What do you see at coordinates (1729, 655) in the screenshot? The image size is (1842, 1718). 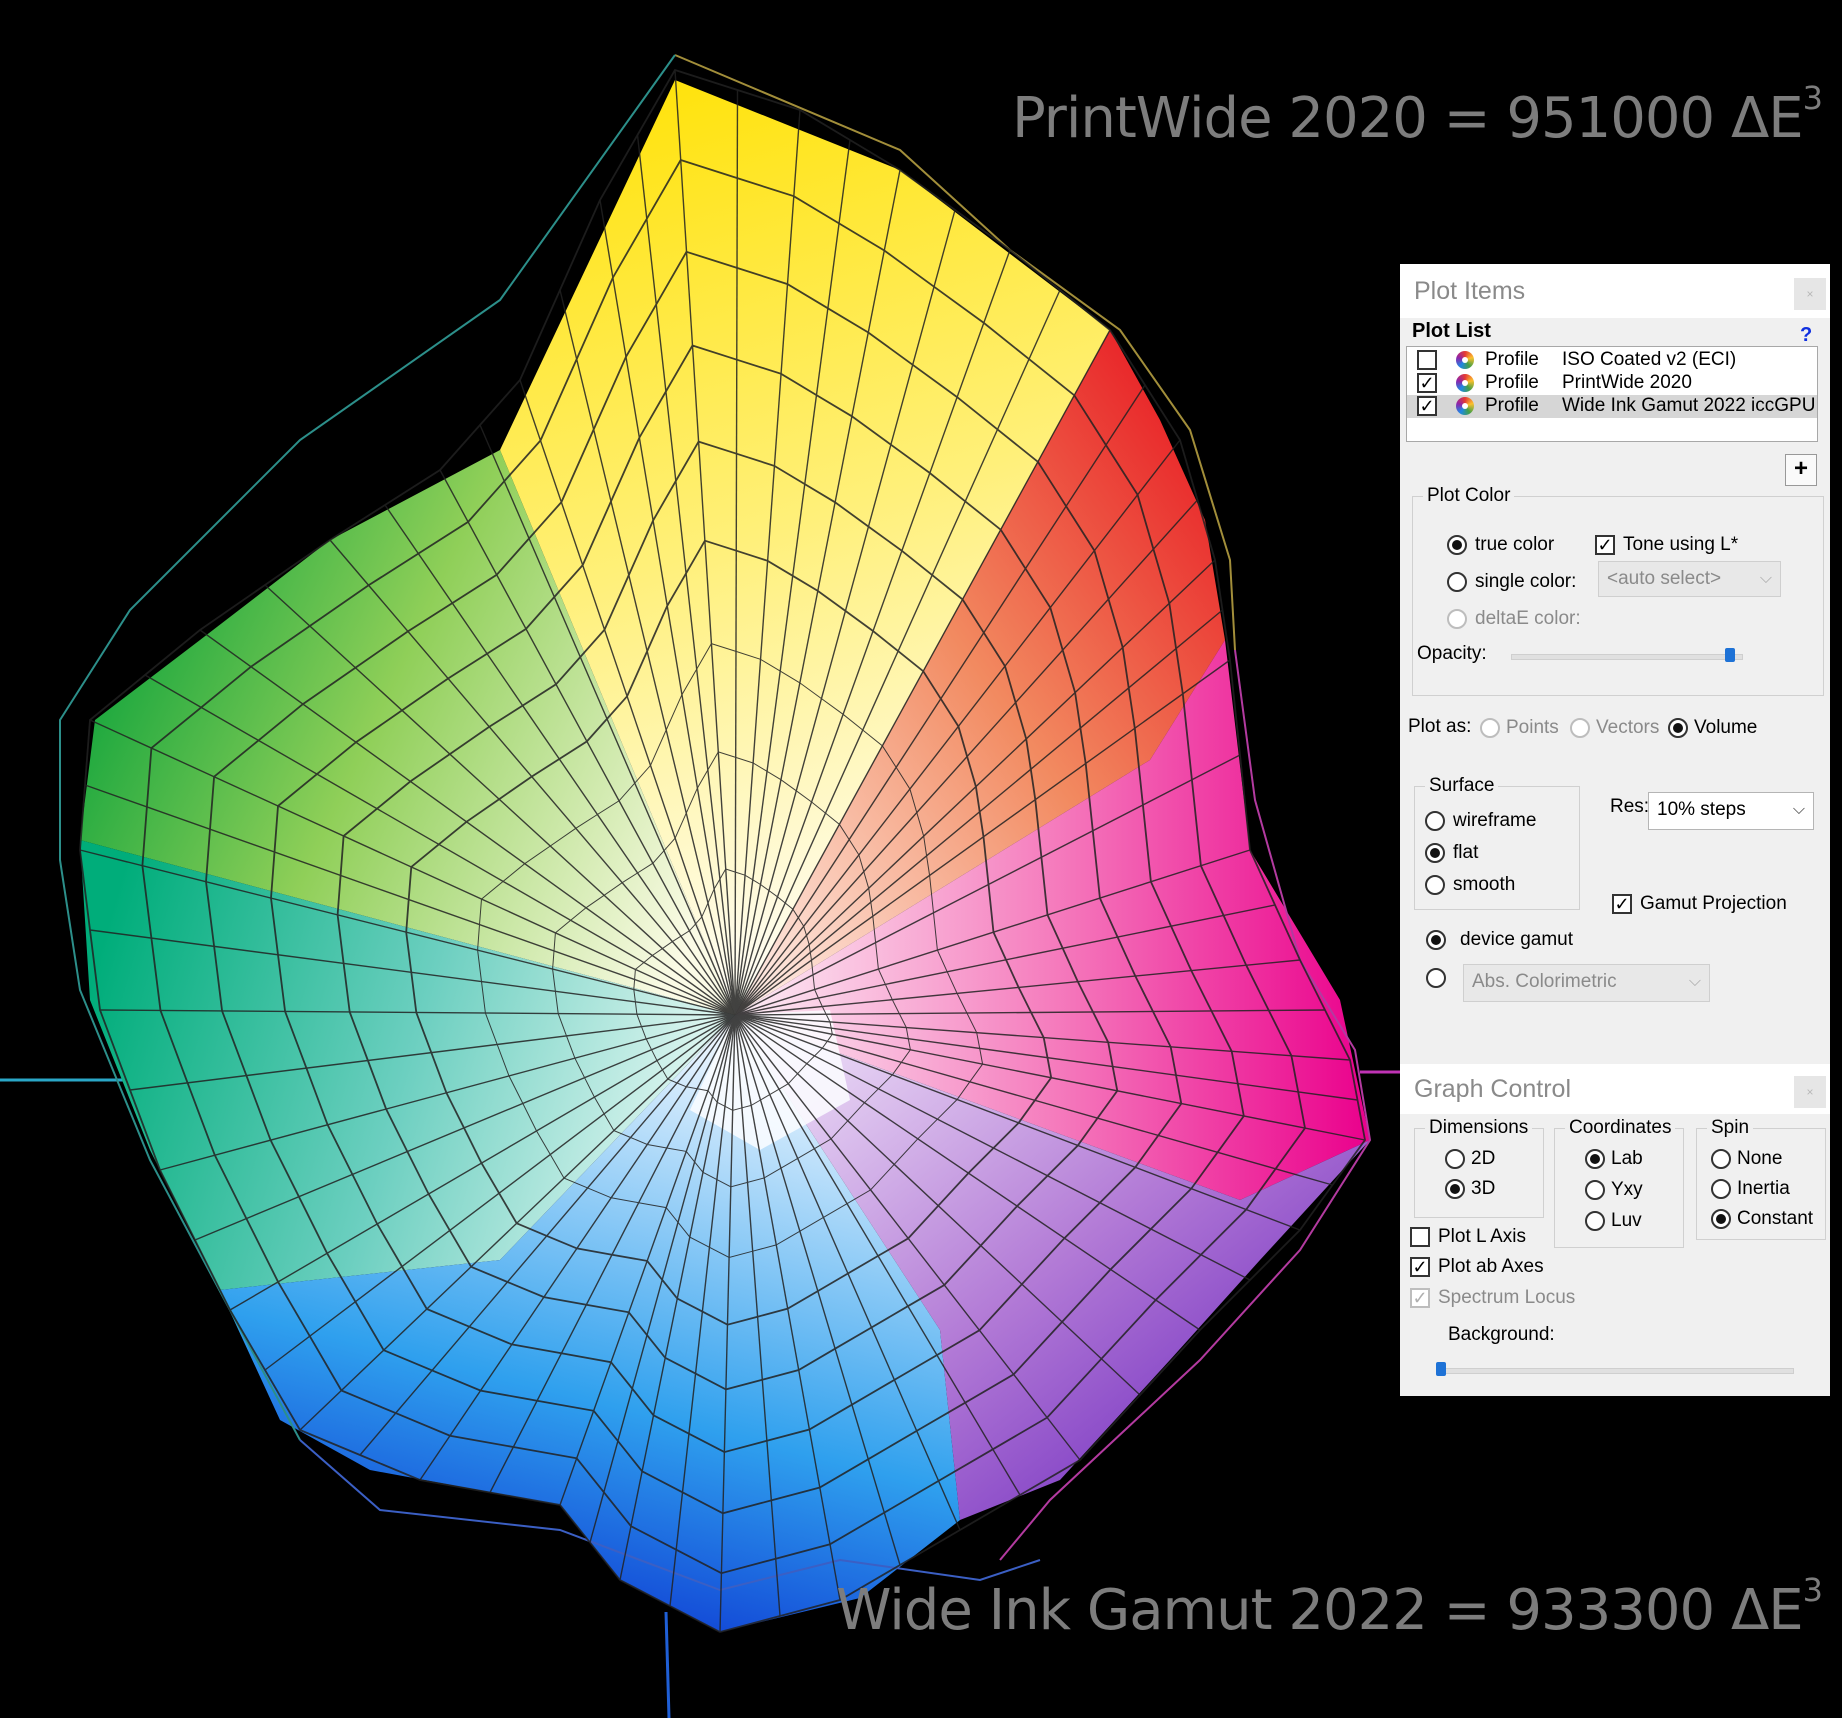 I see `opacity-slider-thumb` at bounding box center [1729, 655].